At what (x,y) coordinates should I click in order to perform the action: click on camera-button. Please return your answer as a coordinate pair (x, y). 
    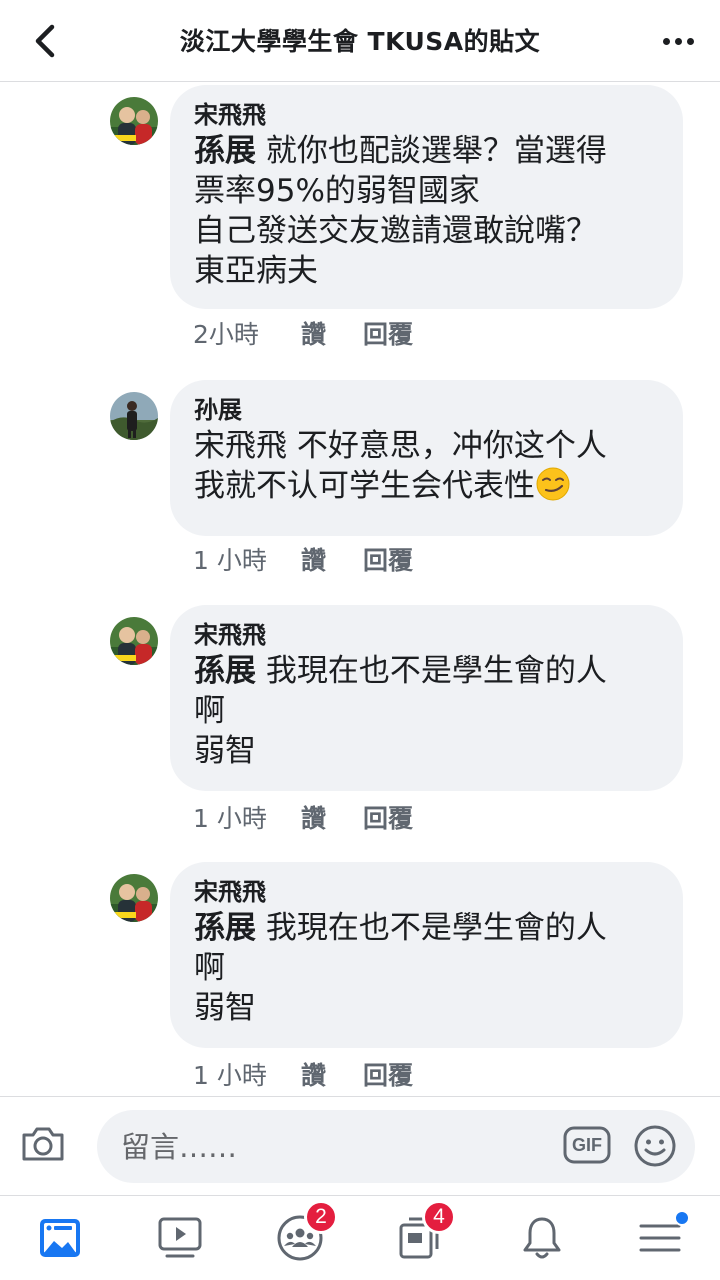
    Looking at the image, I should click on (43, 1144).